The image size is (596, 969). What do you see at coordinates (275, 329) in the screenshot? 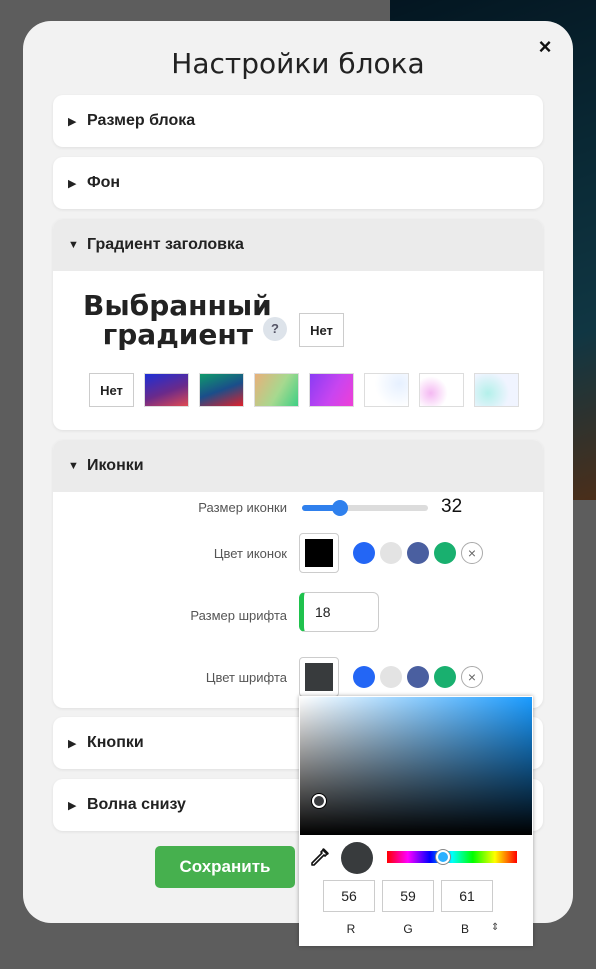
I see `help-icon: ?` at bounding box center [275, 329].